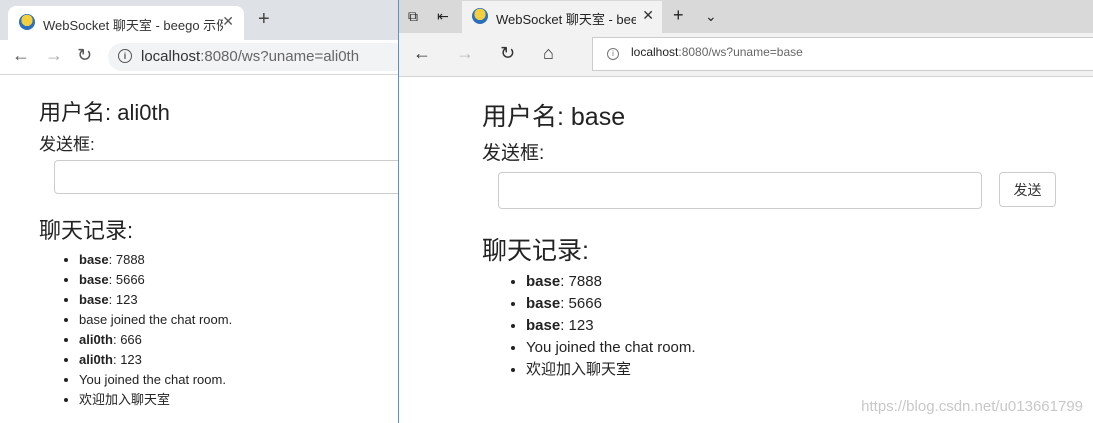 Image resolution: width=1093 pixels, height=423 pixels. I want to click on send-button: 发送, so click(1027, 189).